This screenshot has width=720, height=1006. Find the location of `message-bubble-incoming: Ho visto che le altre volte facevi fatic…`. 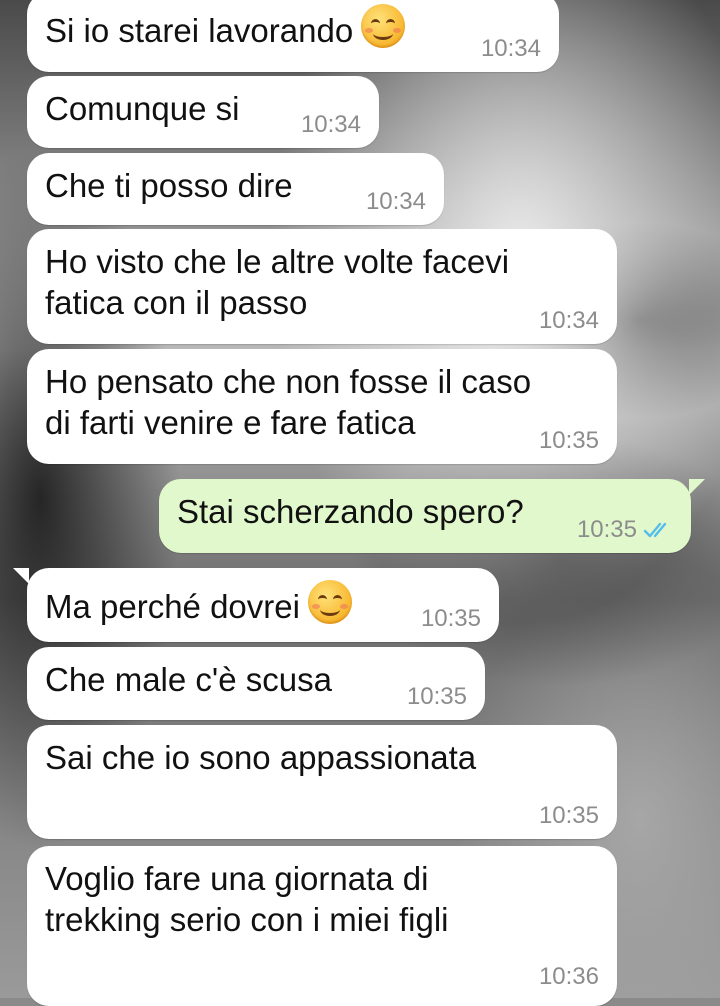

message-bubble-incoming: Ho visto che le altre volte facevi fatic… is located at coordinates (322, 286).